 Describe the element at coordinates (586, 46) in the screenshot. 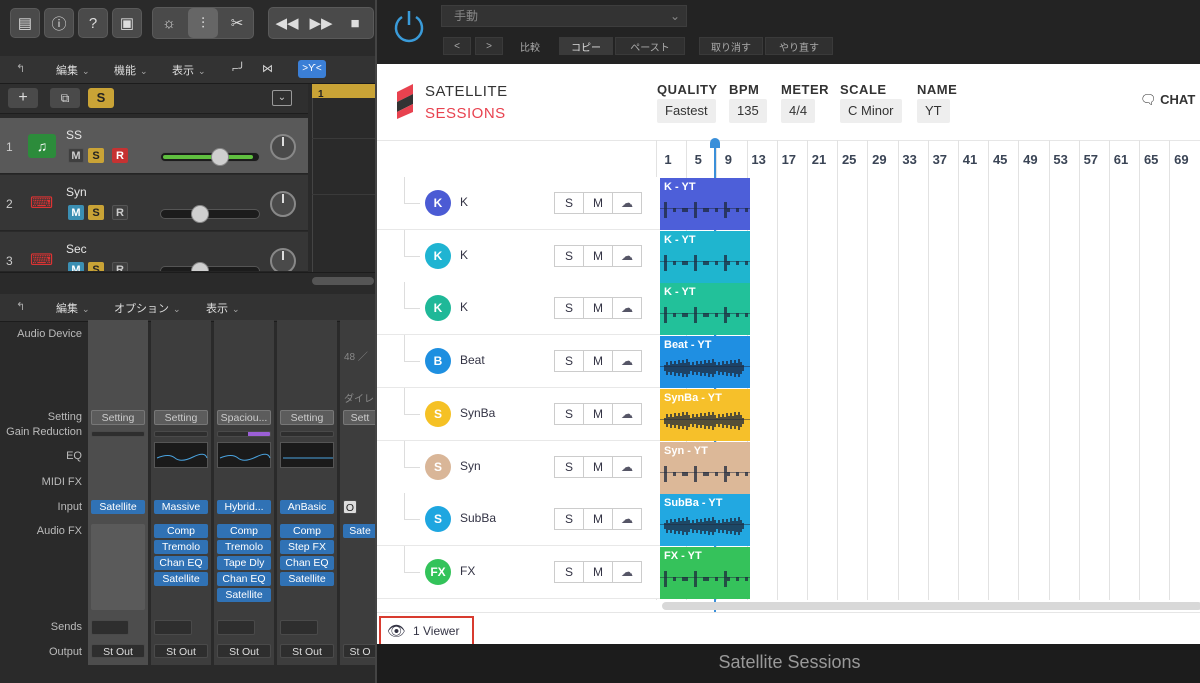

I see `copy-button: コピー` at that location.